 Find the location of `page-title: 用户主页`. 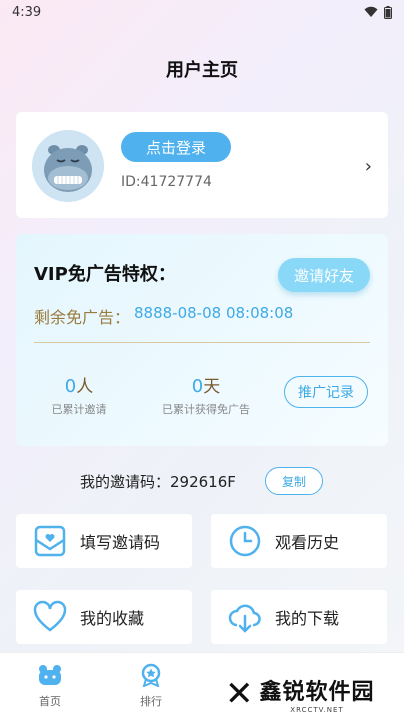

page-title: 用户主页 is located at coordinates (202, 70).